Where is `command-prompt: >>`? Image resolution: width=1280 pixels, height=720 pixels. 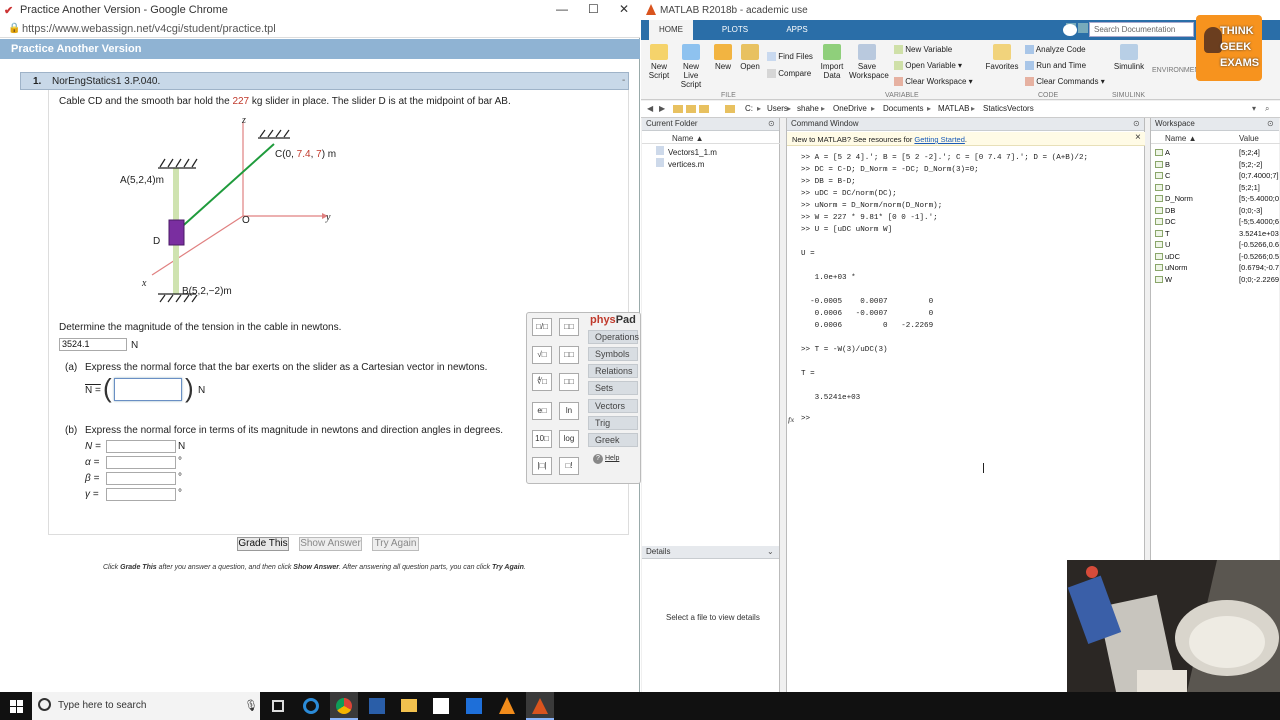 command-prompt: >> is located at coordinates (805, 419).